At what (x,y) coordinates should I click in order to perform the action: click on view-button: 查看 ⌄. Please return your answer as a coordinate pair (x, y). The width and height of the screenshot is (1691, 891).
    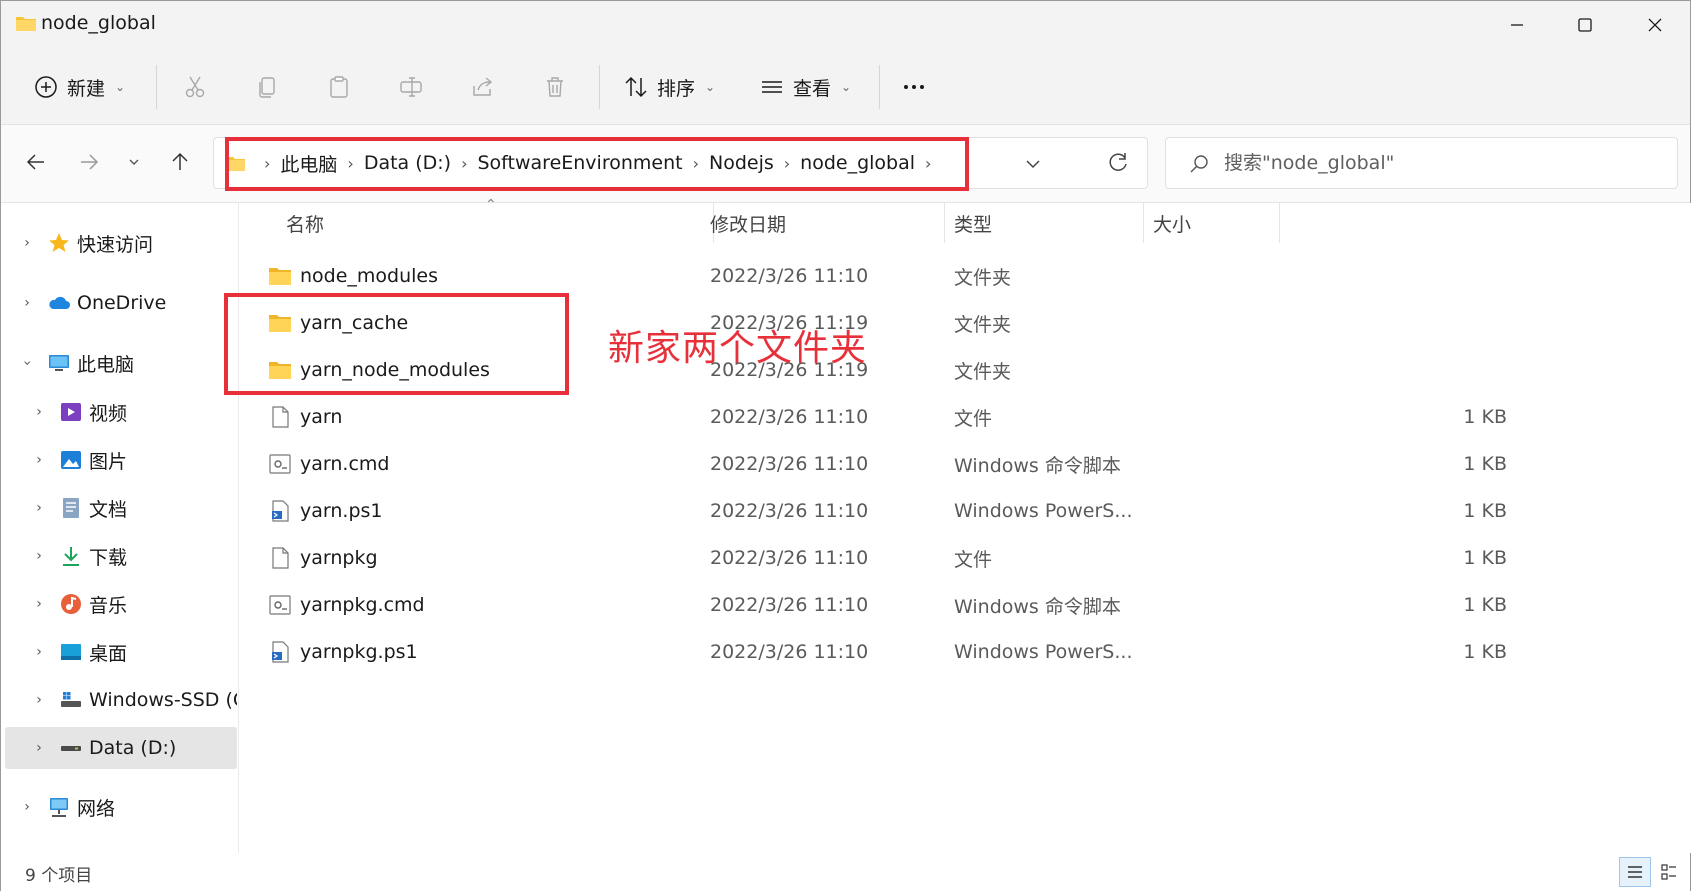
    Looking at the image, I should click on (805, 87).